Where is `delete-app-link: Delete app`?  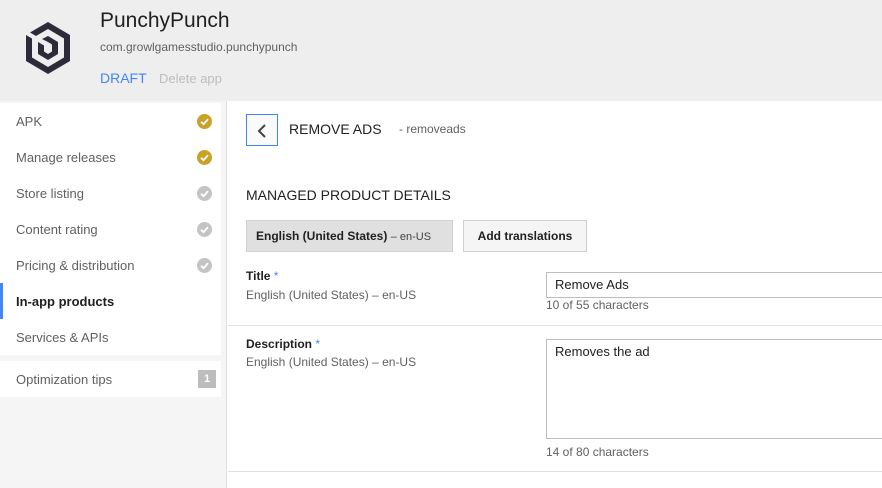
delete-app-link: Delete app is located at coordinates (190, 78).